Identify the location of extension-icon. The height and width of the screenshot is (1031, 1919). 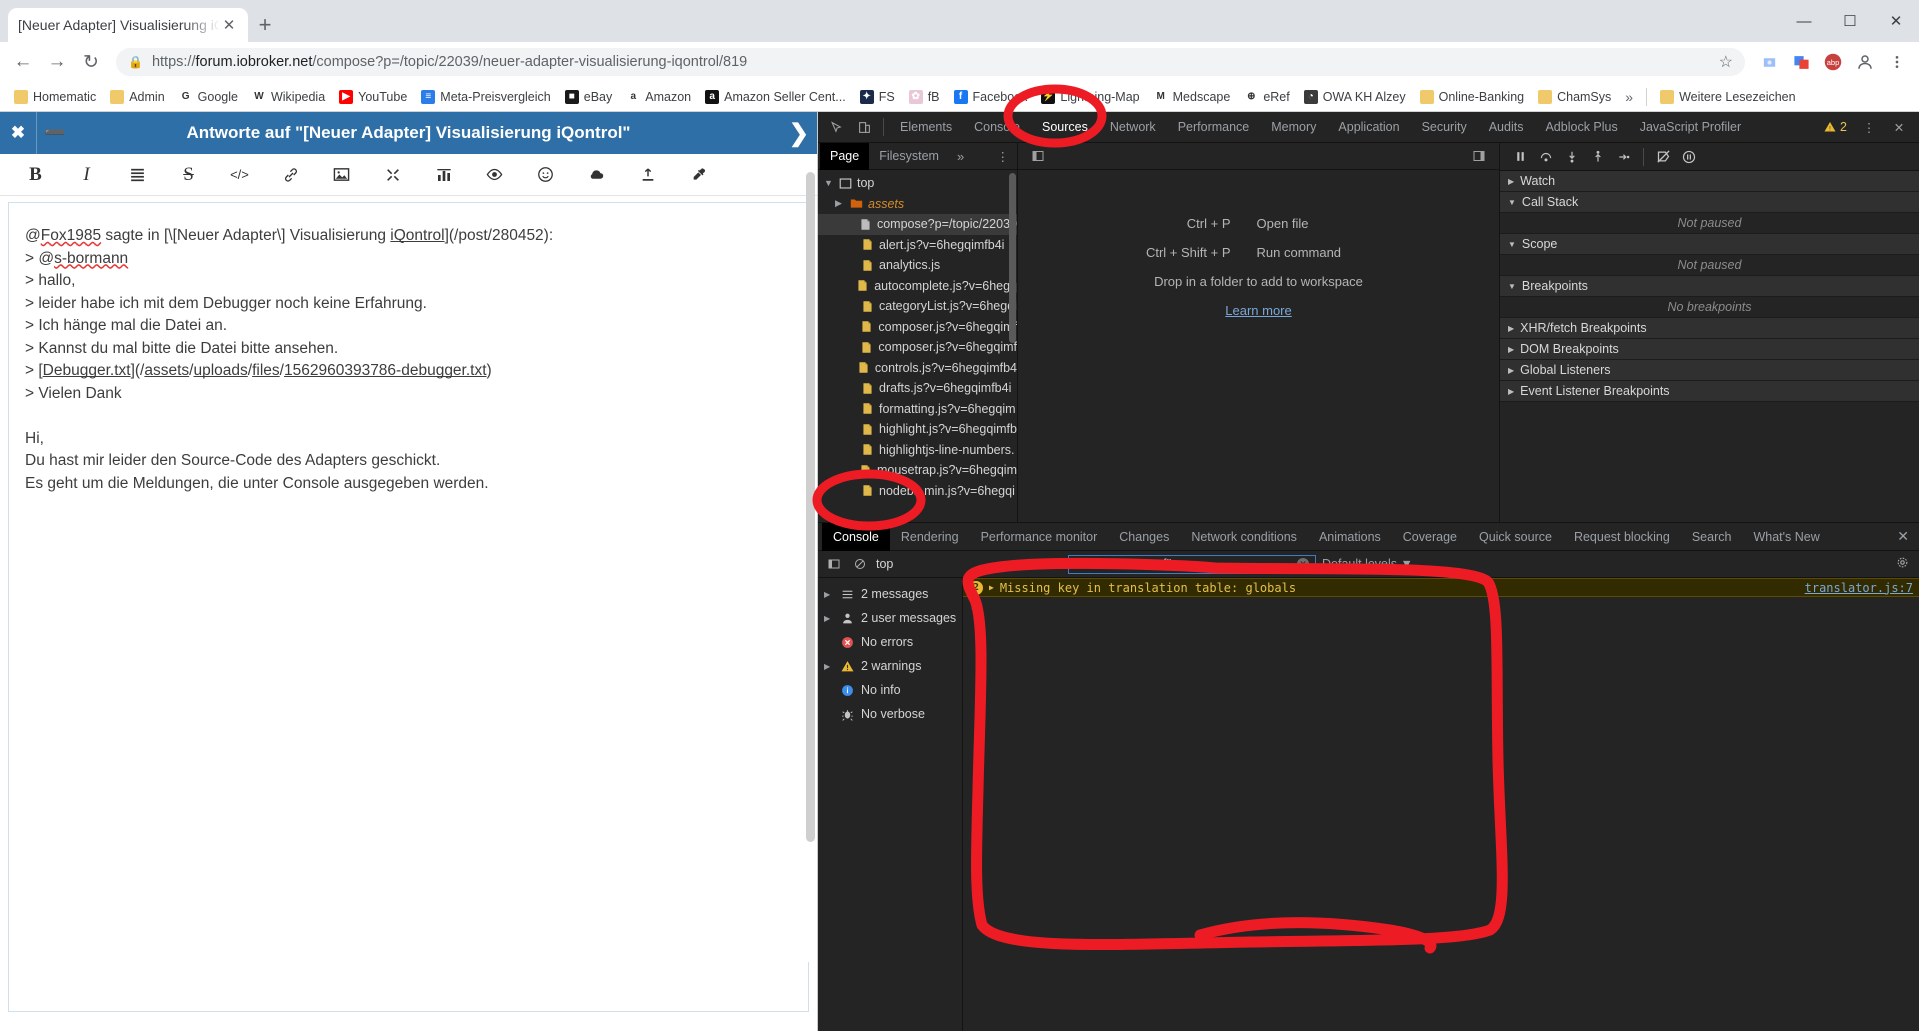
(1769, 62).